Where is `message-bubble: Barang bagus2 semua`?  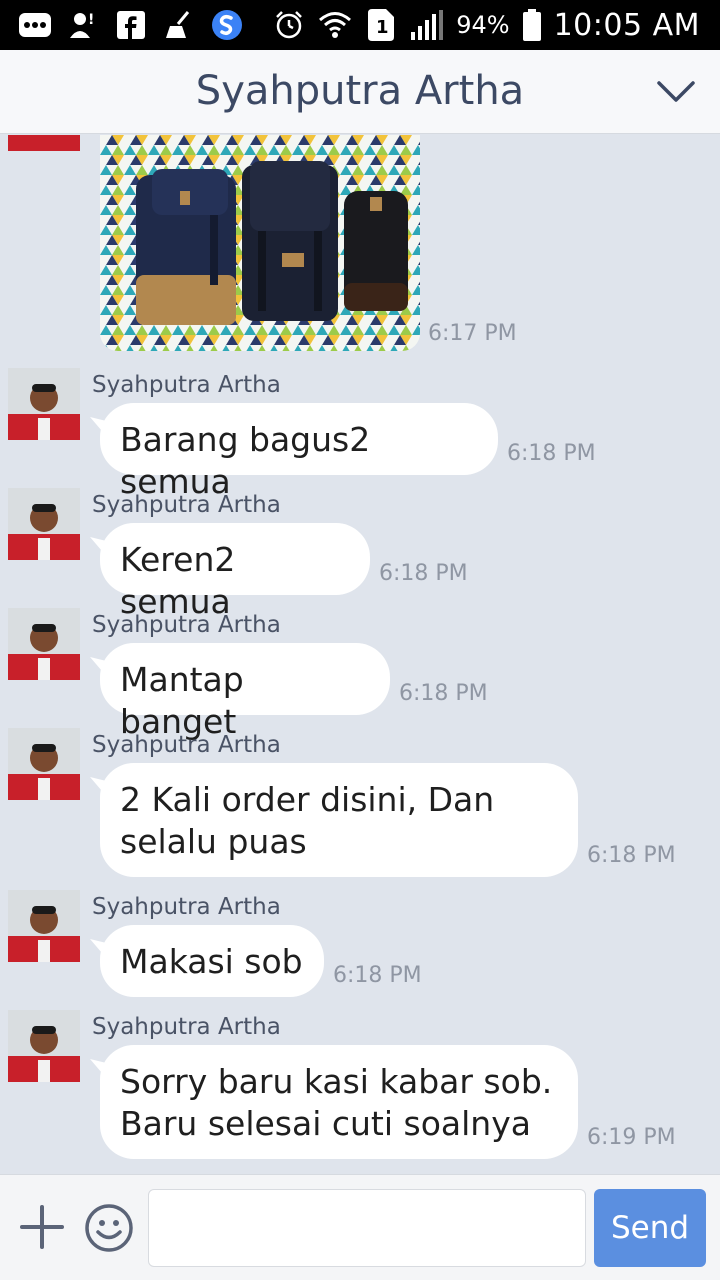
message-bubble: Barang bagus2 semua is located at coordinates (299, 452).